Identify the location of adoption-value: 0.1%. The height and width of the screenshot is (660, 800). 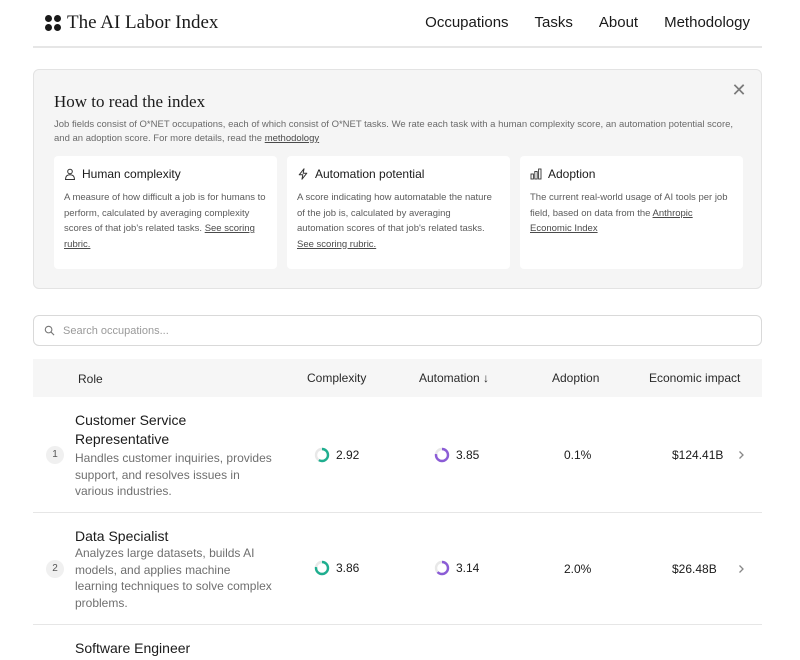
(578, 455).